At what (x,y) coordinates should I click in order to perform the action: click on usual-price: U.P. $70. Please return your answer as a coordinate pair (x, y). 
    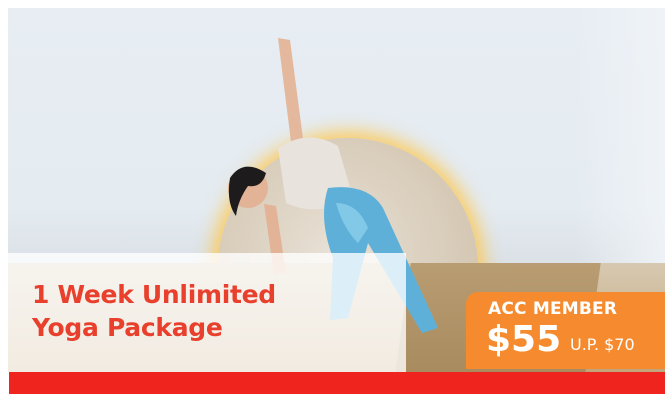
    Looking at the image, I should click on (602, 344).